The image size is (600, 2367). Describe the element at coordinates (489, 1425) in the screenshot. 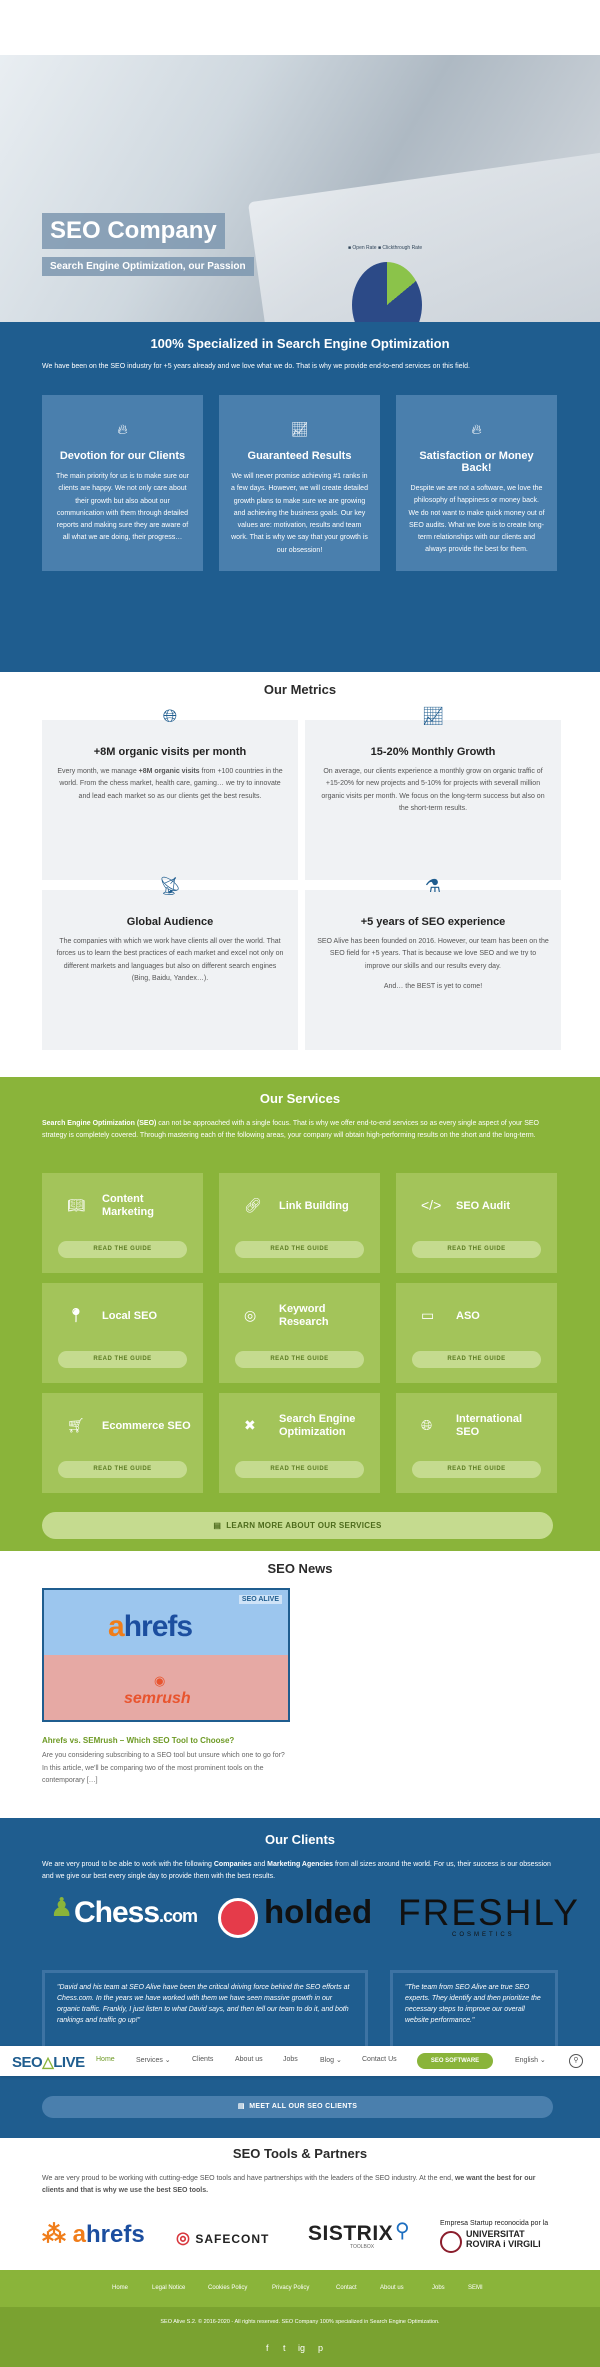

I see `service-label: International SEO` at that location.